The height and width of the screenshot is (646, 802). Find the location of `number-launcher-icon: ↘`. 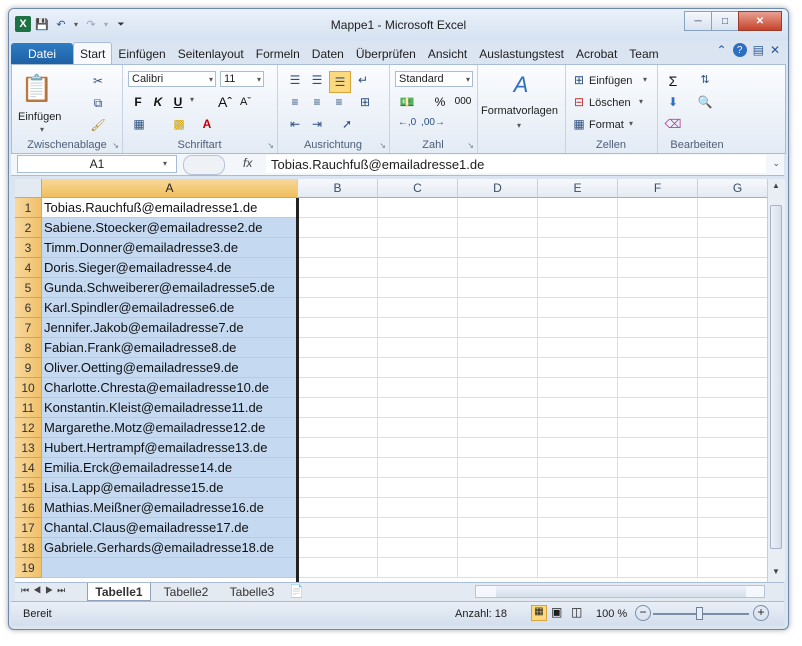

number-launcher-icon: ↘ is located at coordinates (470, 145).